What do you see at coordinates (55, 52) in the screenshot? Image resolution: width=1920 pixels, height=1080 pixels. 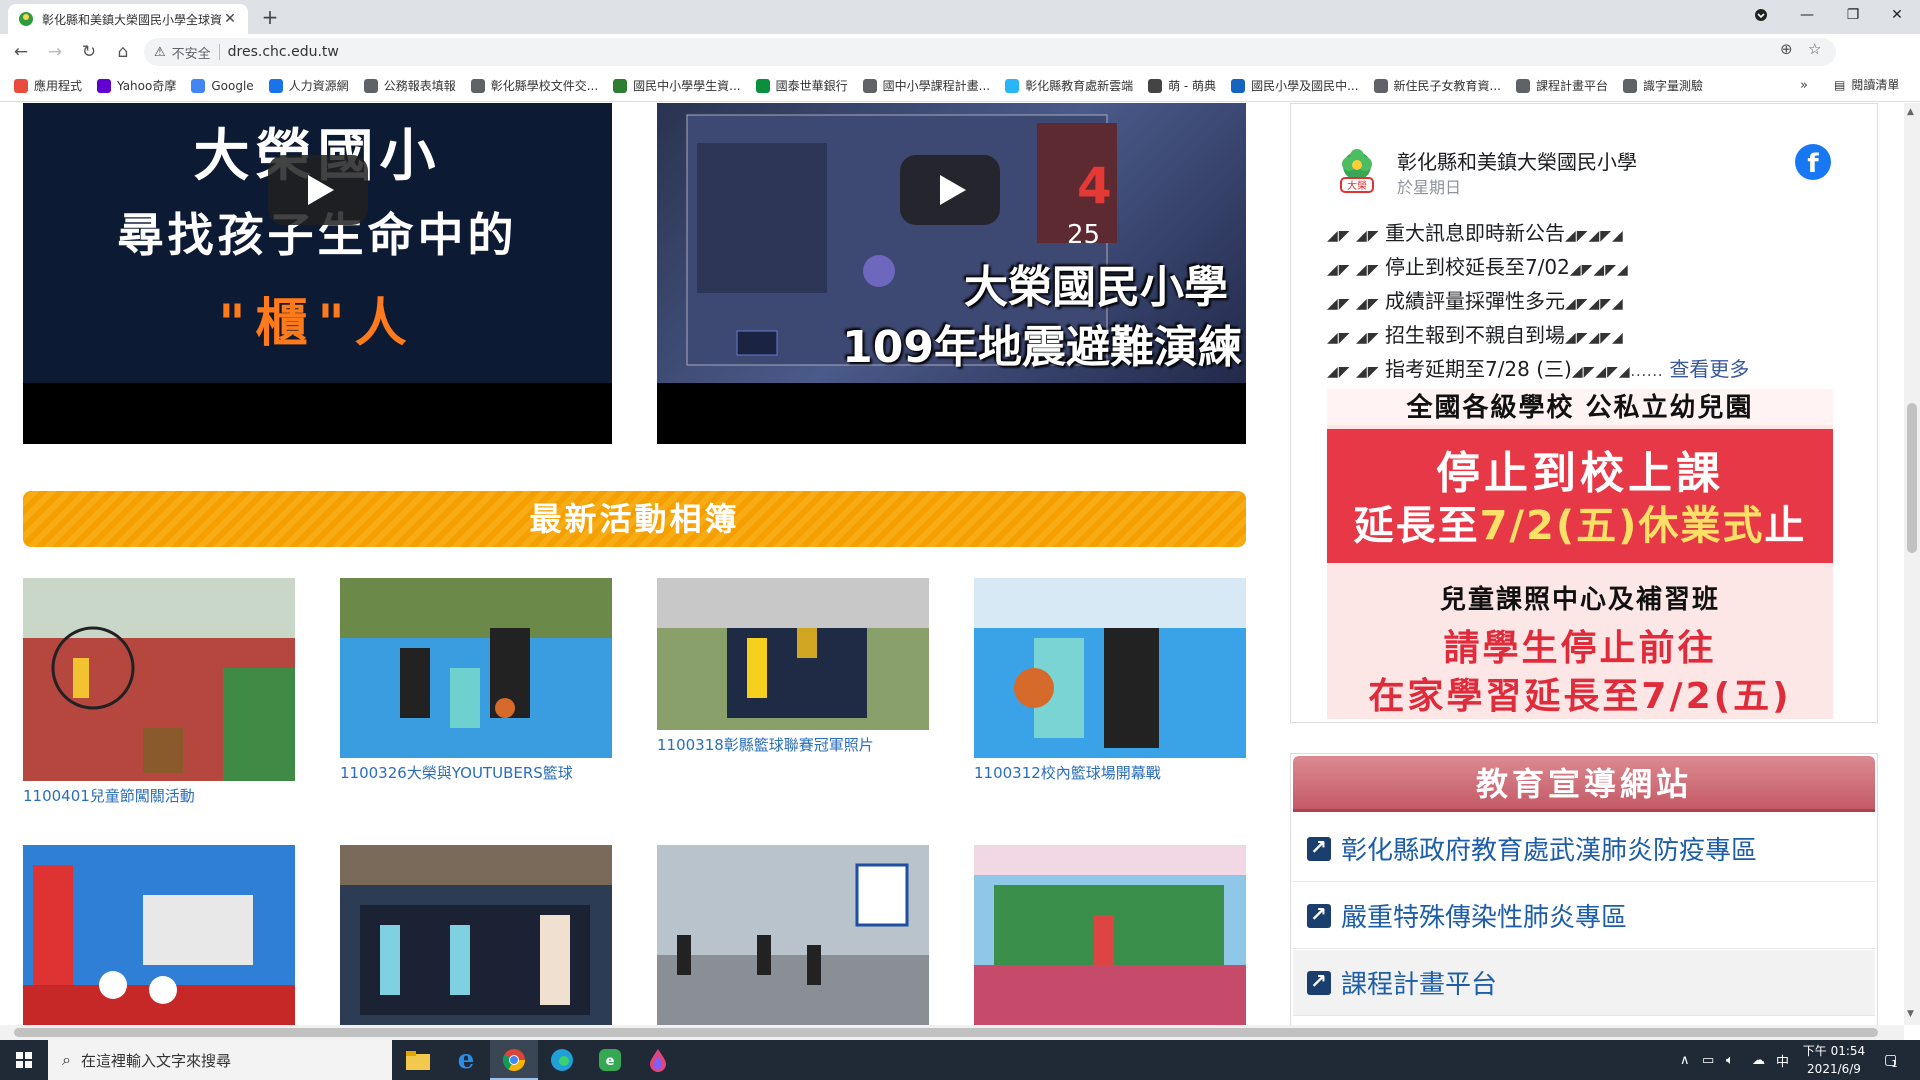 I see `forward-icon: →` at bounding box center [55, 52].